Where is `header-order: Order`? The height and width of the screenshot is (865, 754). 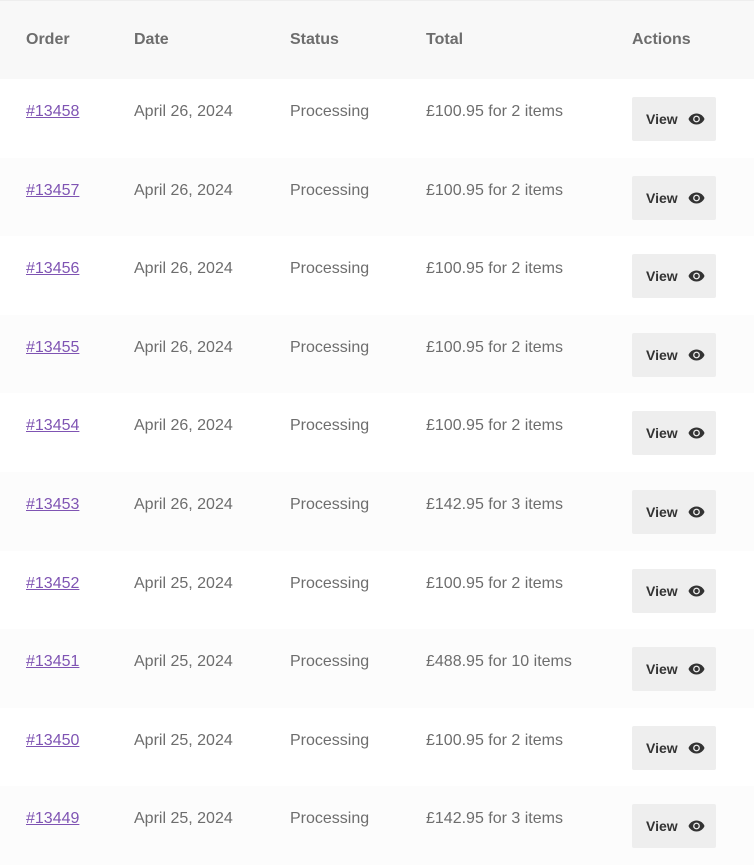 header-order: Order is located at coordinates (54, 39).